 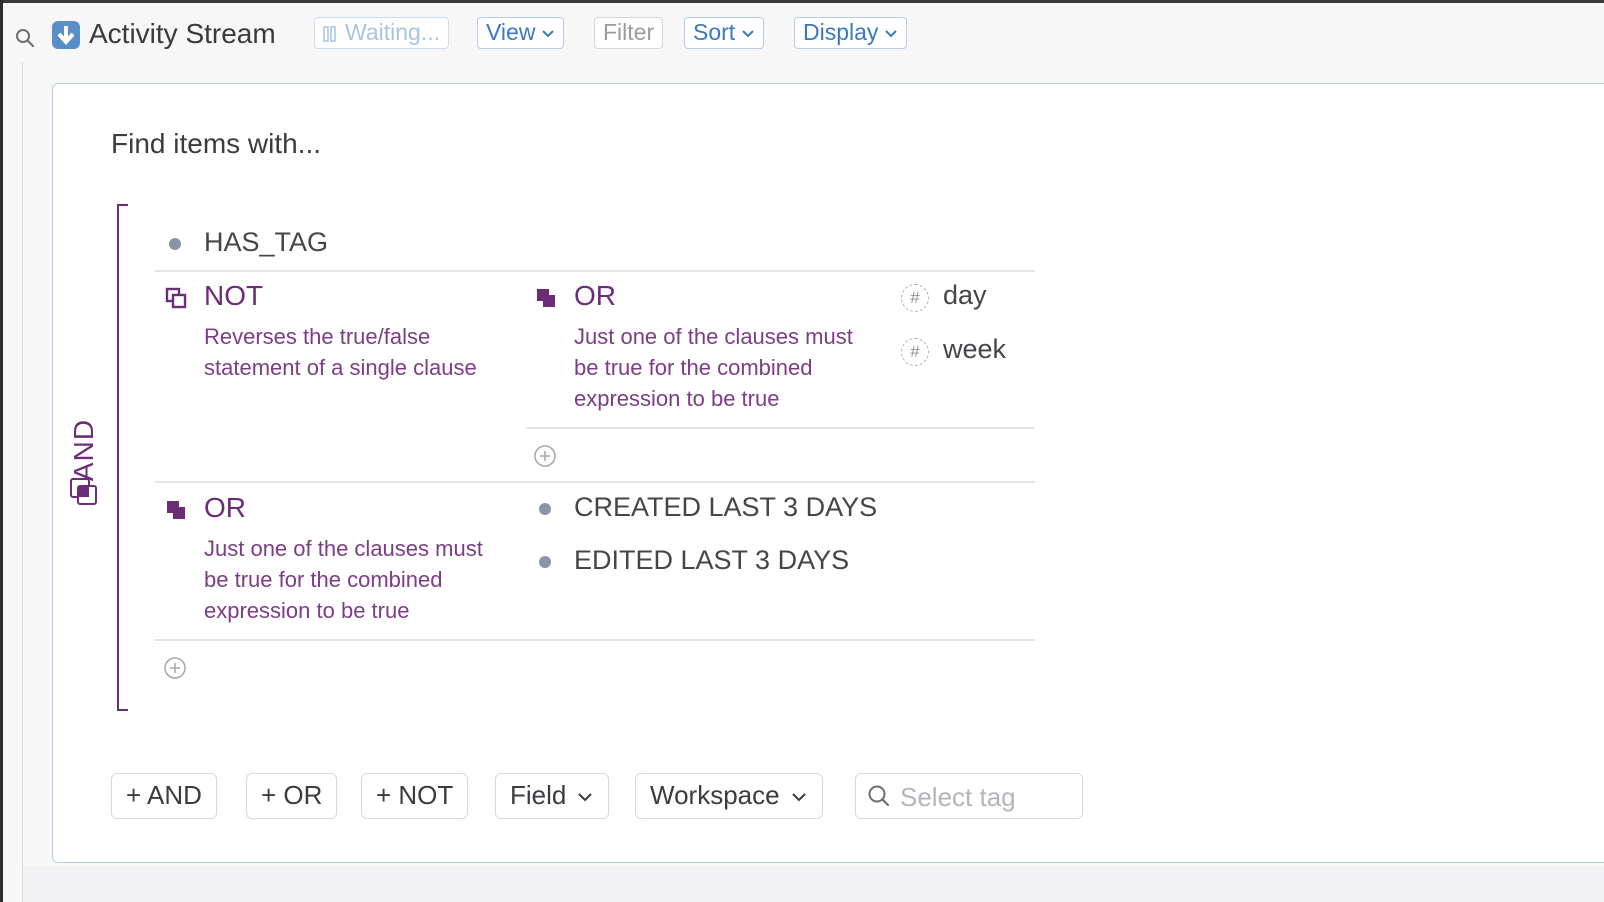 I want to click on window-left-edge, so click(x=1, y=451).